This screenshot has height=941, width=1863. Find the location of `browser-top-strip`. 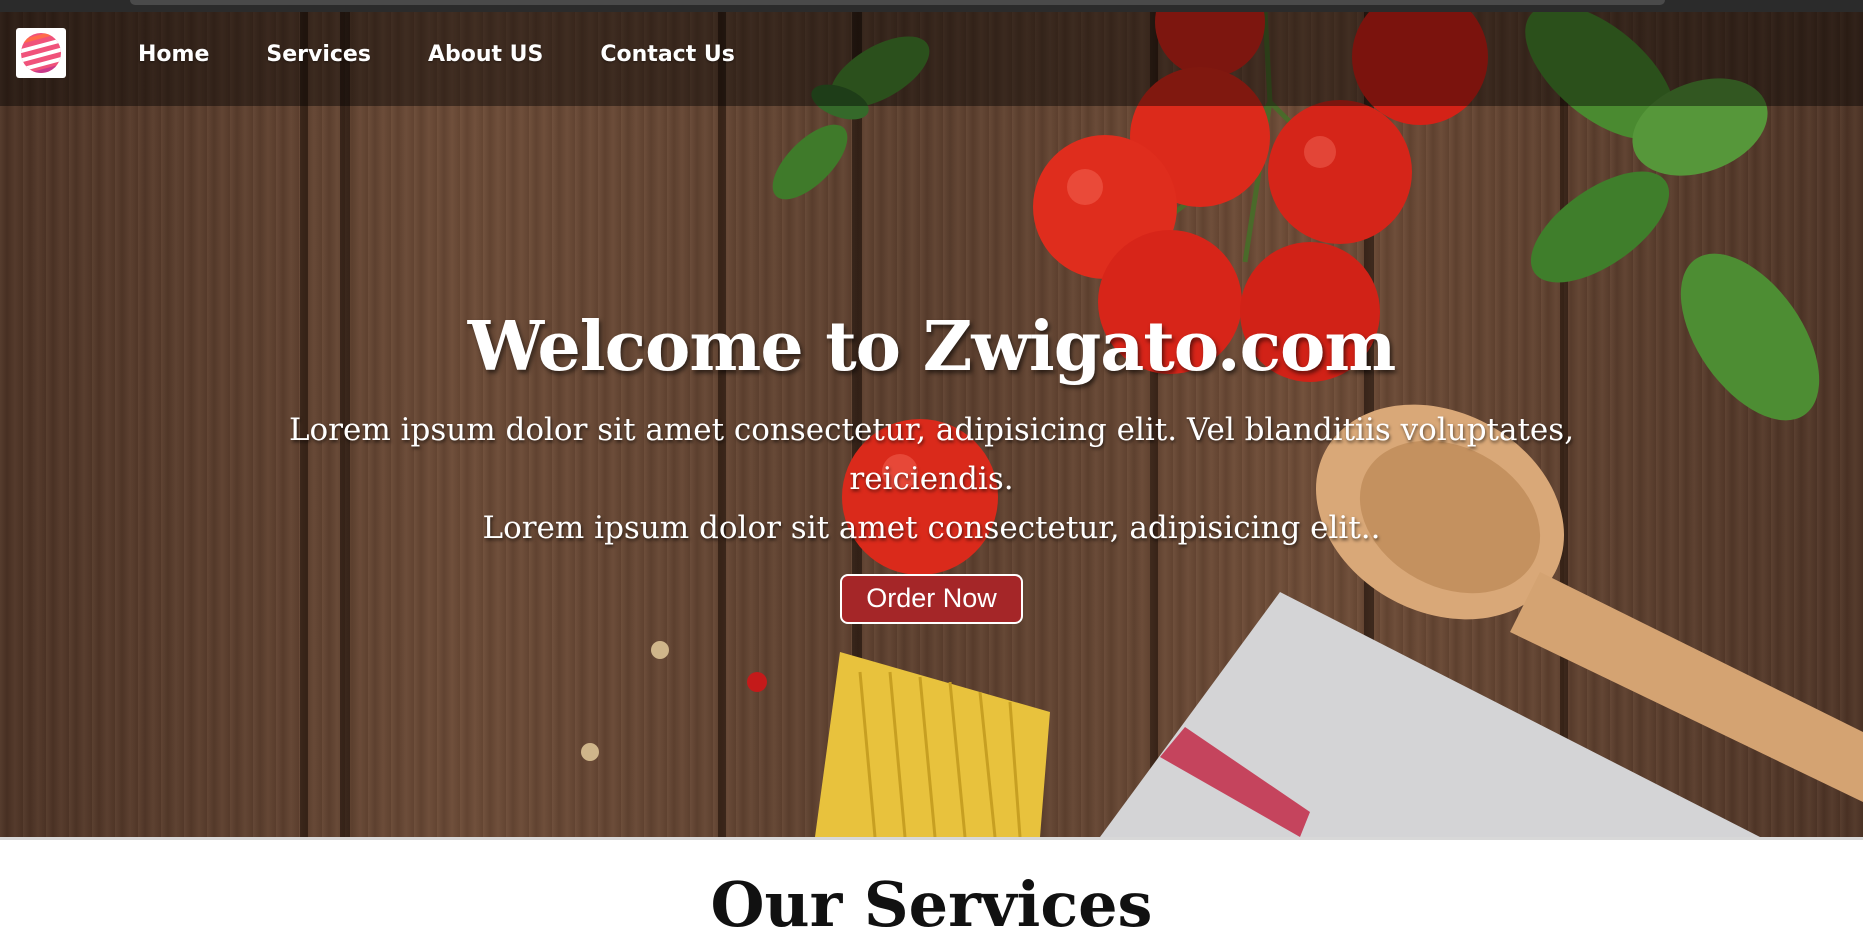

browser-top-strip is located at coordinates (931, 6).